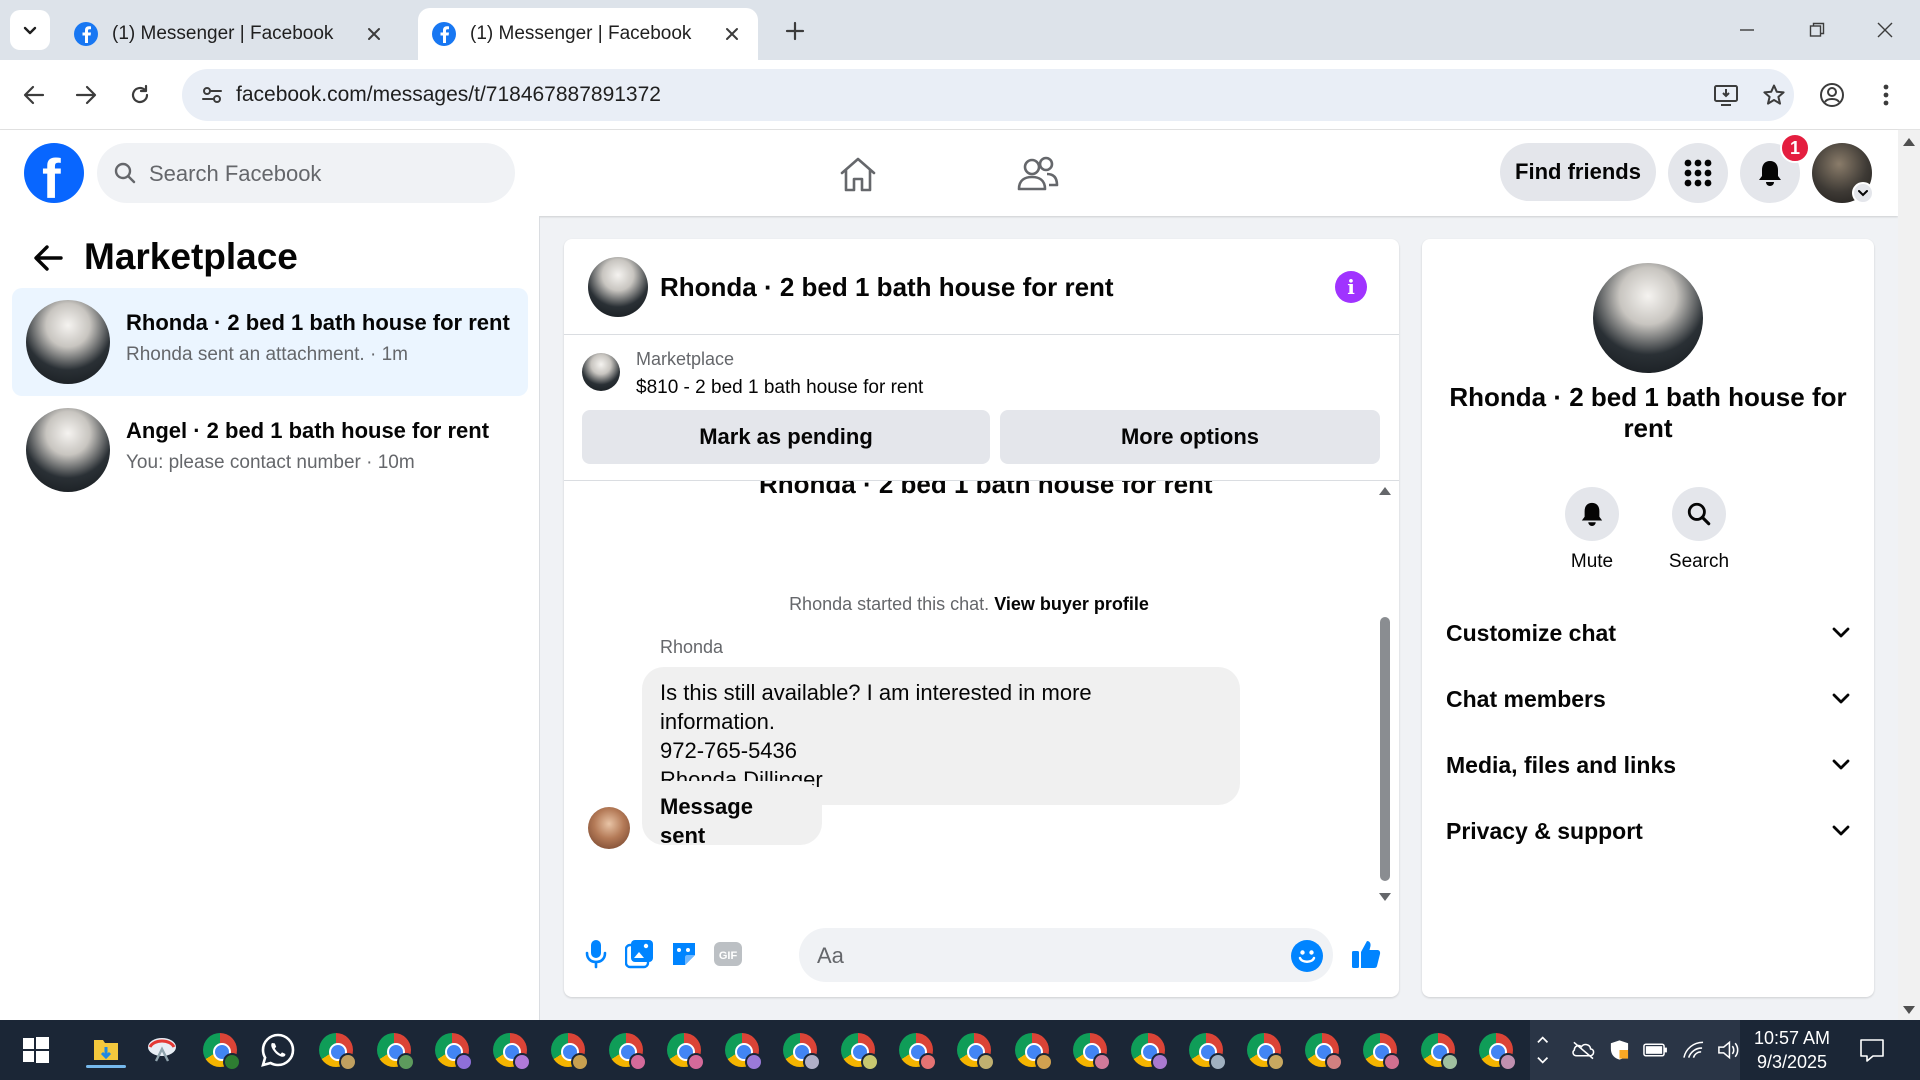 This screenshot has height=1080, width=1920. What do you see at coordinates (640, 954) in the screenshot?
I see `photo-gallery-icon` at bounding box center [640, 954].